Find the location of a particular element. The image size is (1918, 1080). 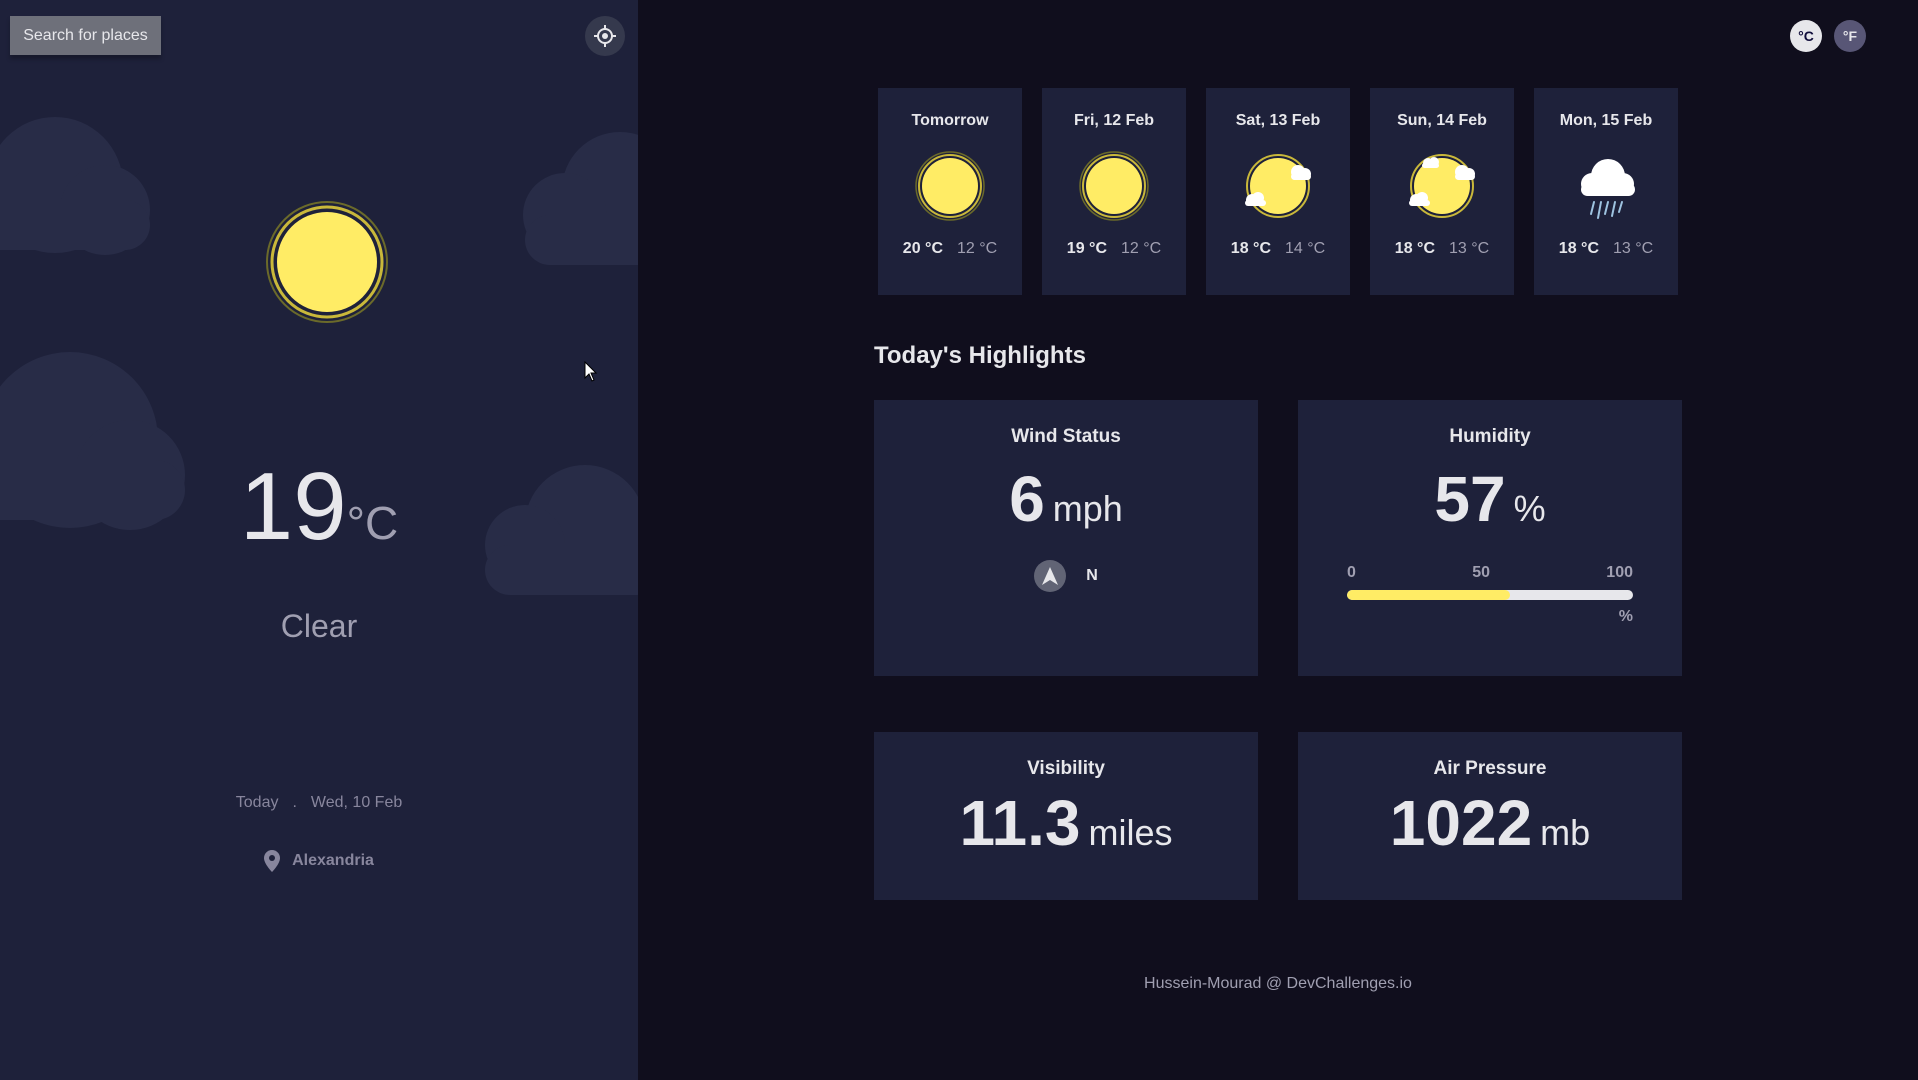

forecast-min: 14 °C is located at coordinates (1305, 248).